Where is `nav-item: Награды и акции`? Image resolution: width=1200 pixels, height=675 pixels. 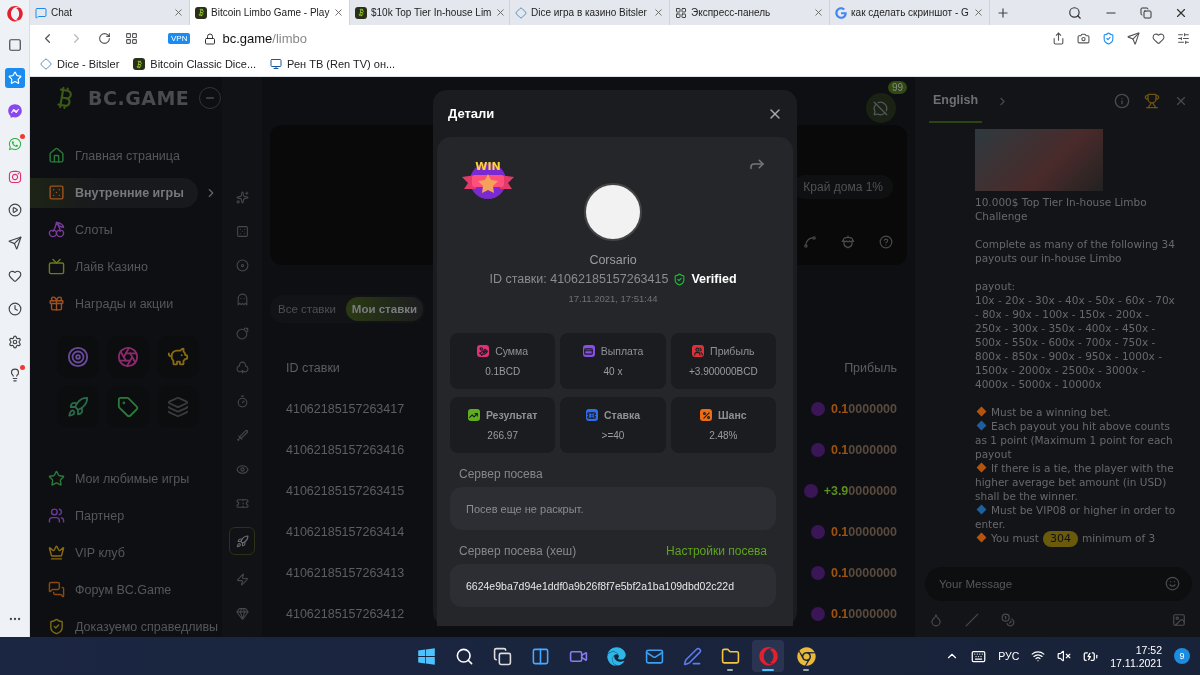
nav-item: Награды и акции is located at coordinates (109, 303).